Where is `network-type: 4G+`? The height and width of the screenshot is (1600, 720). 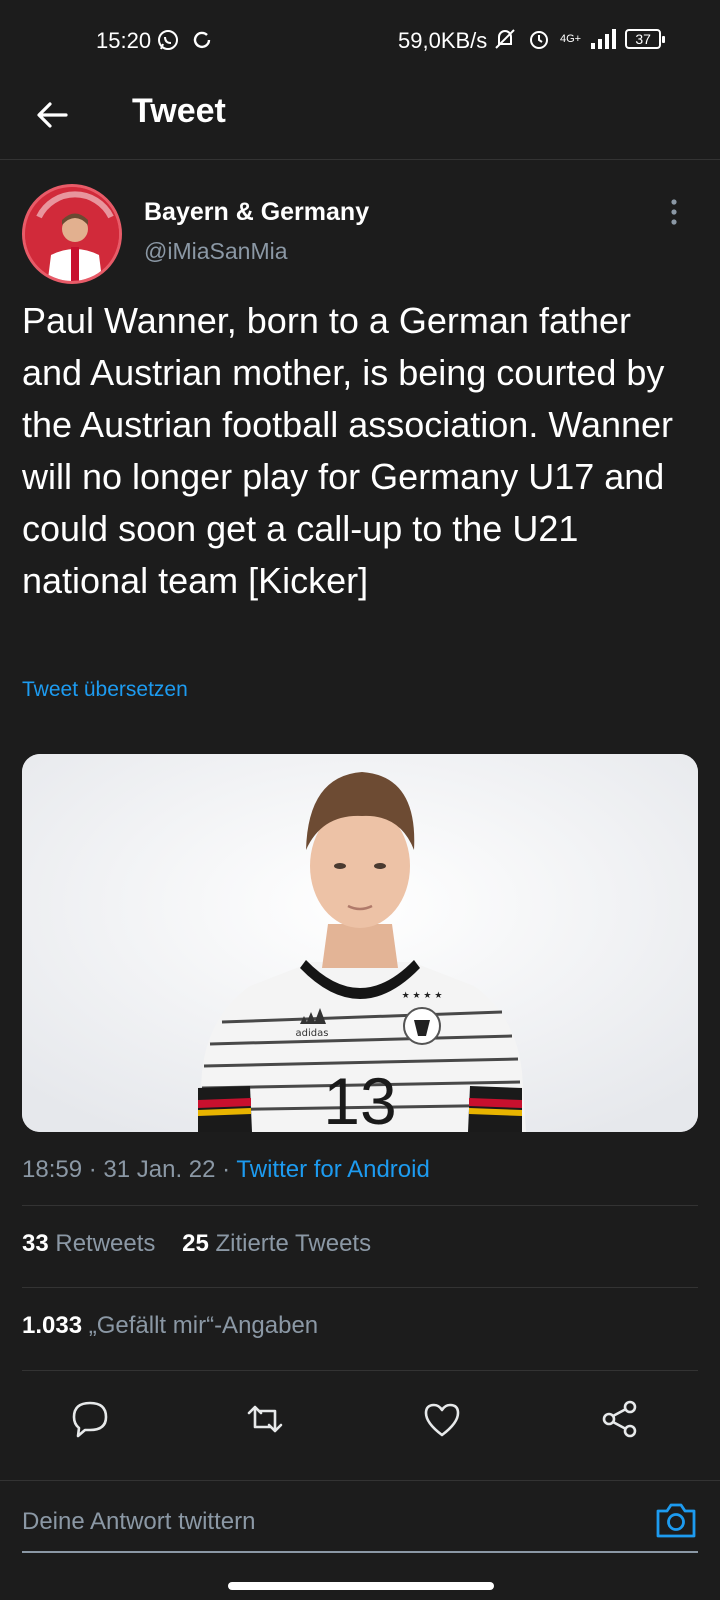
network-type: 4G+ is located at coordinates (571, 38).